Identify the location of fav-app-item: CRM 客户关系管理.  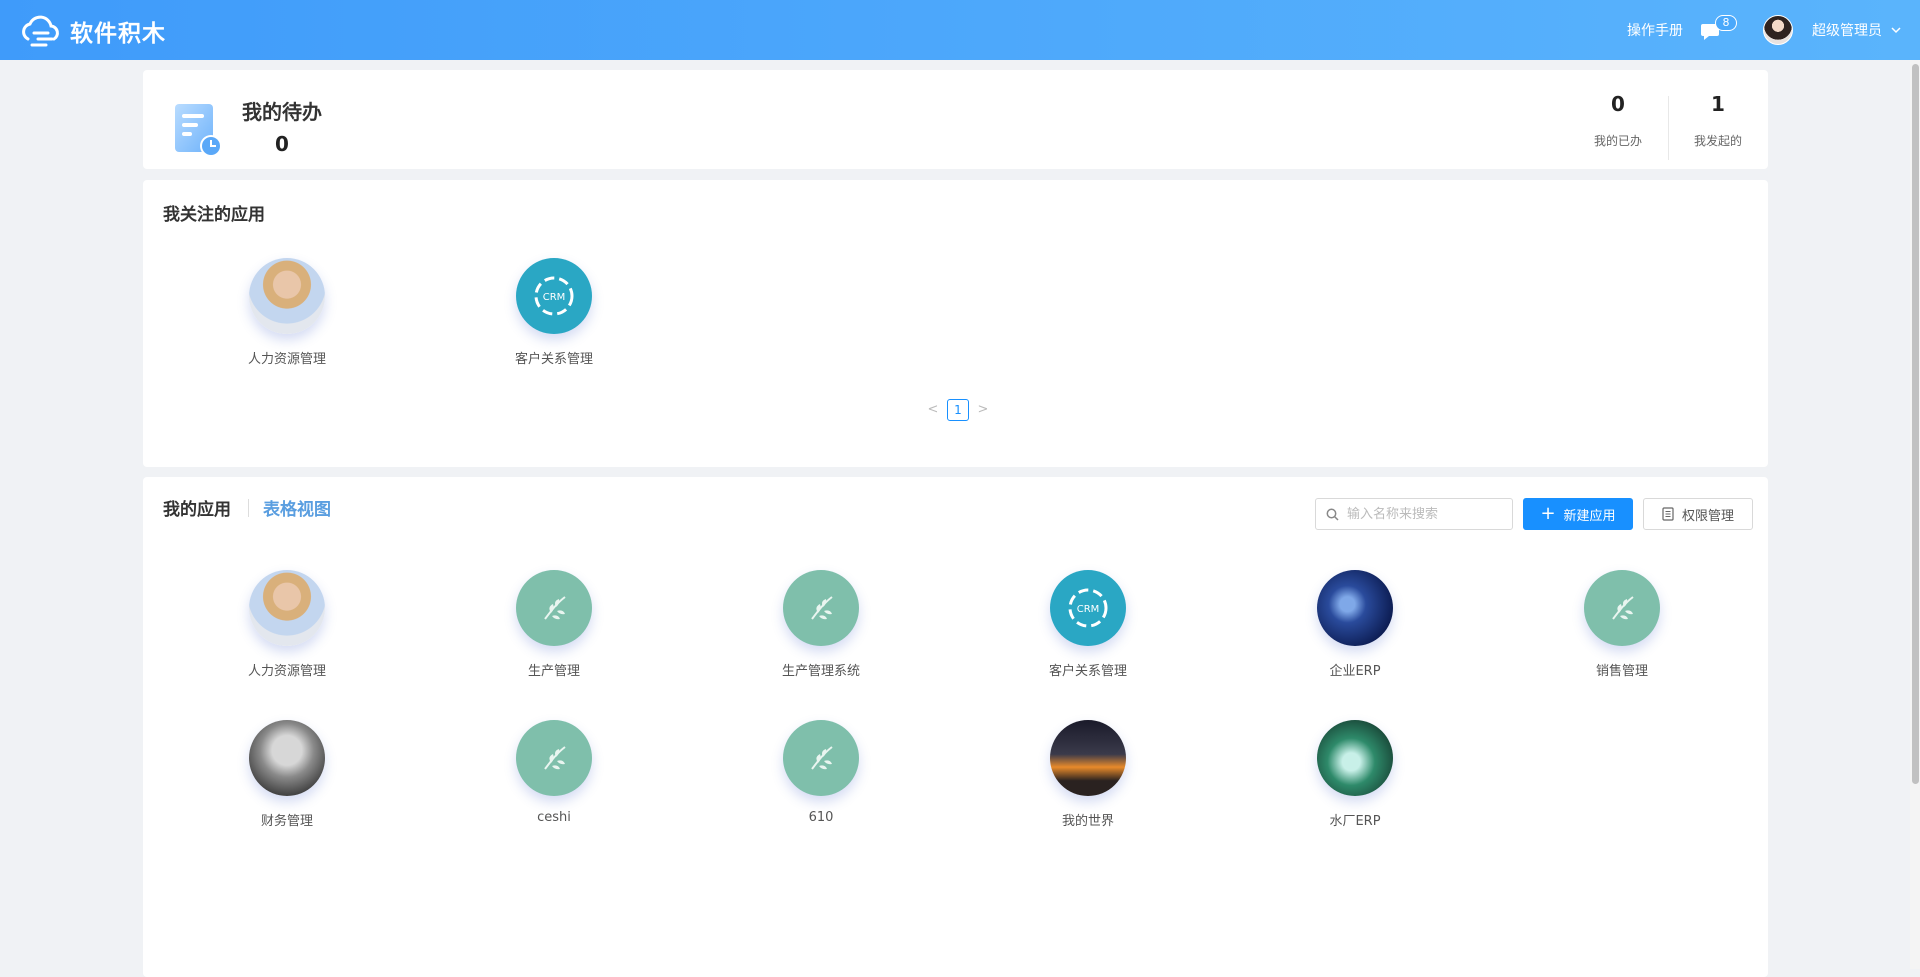
(554, 312).